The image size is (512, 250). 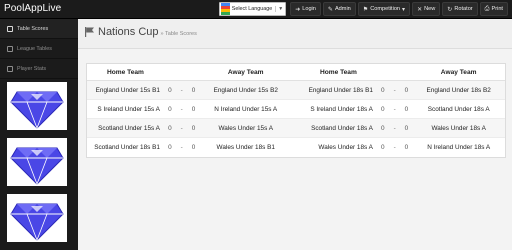 I want to click on rotator-button: ↻ Rotator, so click(x=460, y=9).